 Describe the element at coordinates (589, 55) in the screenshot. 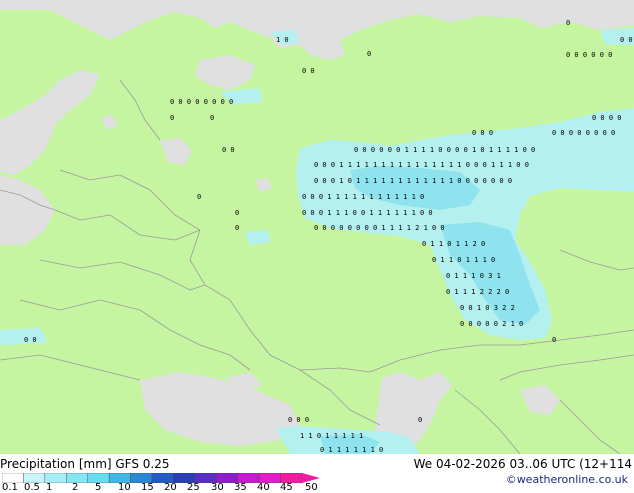

I see `svg-text: 0 0 0 0 0 0` at that location.